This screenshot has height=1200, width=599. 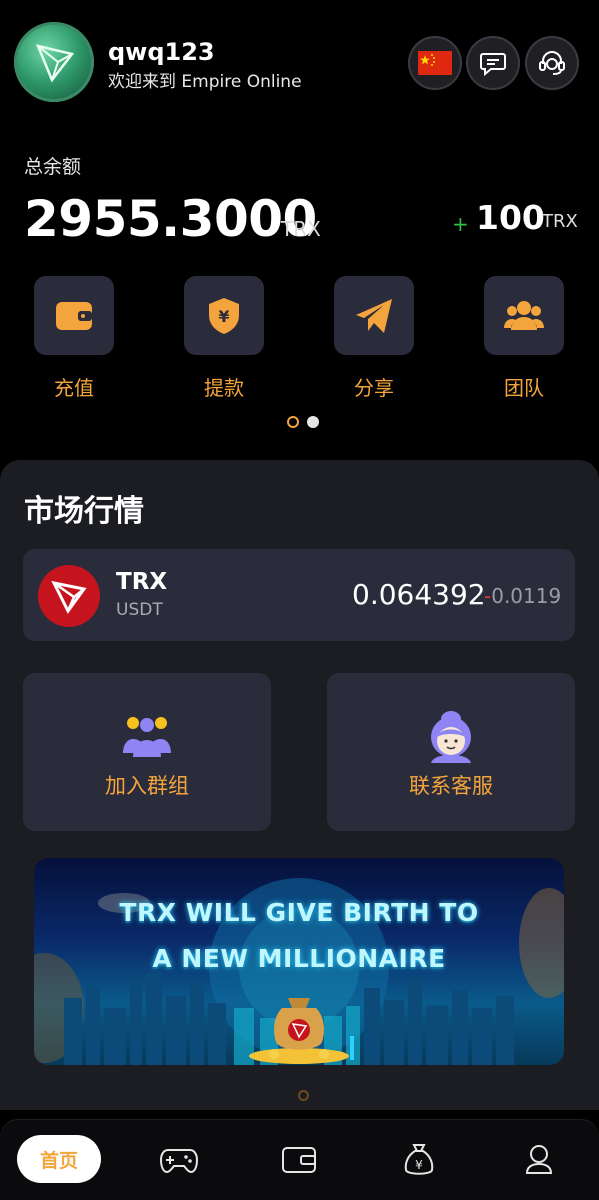 What do you see at coordinates (419, 594) in the screenshot?
I see `coin-price: 0.064392` at bounding box center [419, 594].